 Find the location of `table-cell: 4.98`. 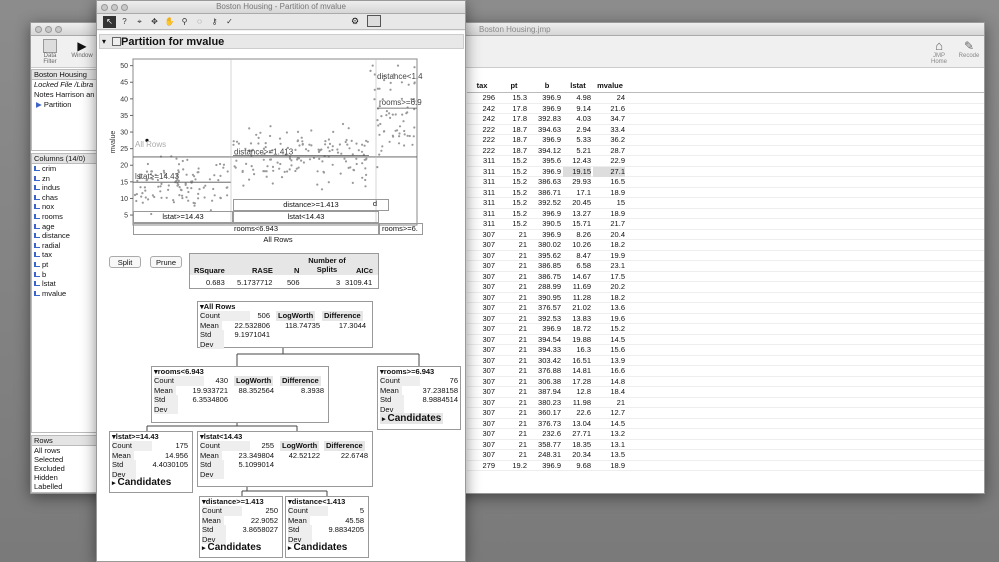

table-cell: 4.98 is located at coordinates (577, 98).